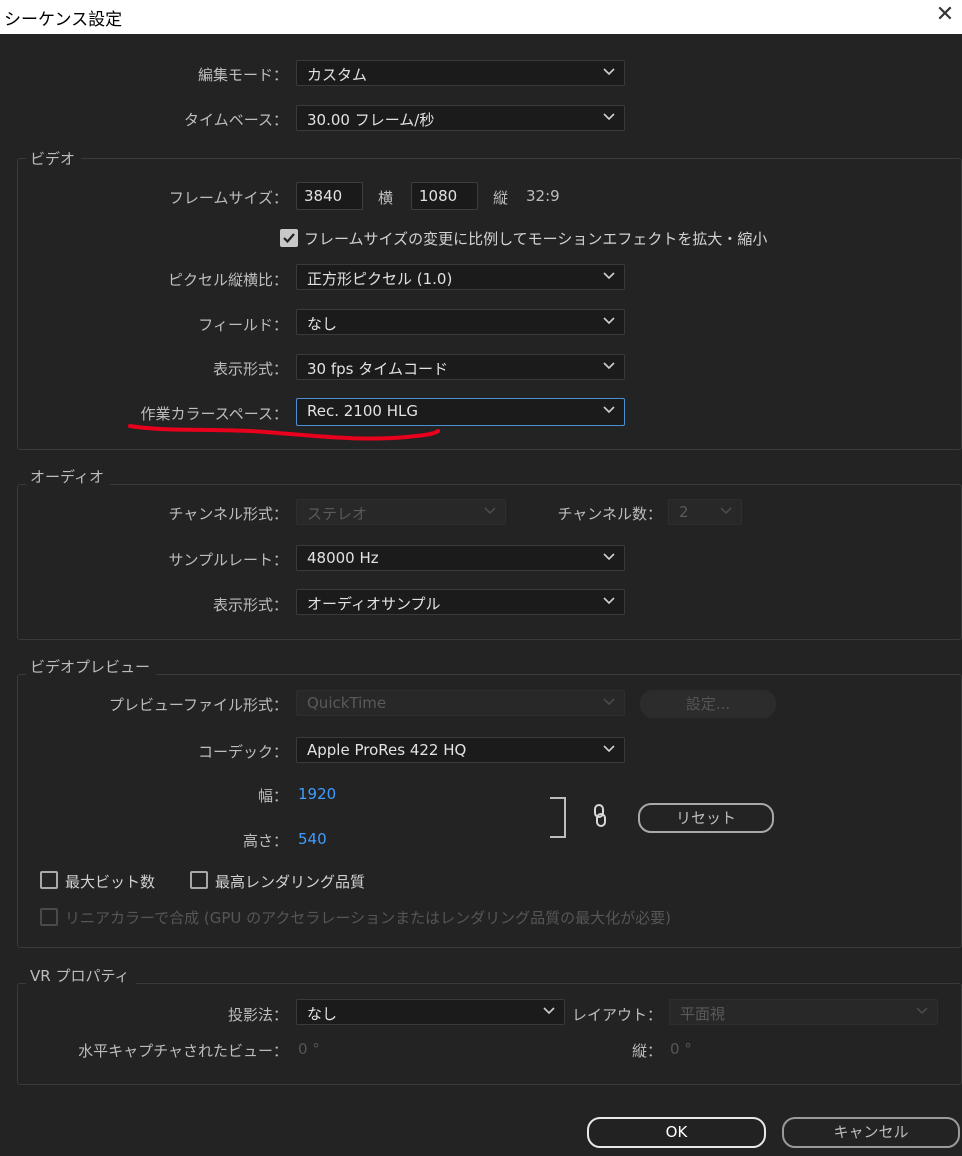  Describe the element at coordinates (323, 196) in the screenshot. I see `frame-width-value: 3840` at that location.